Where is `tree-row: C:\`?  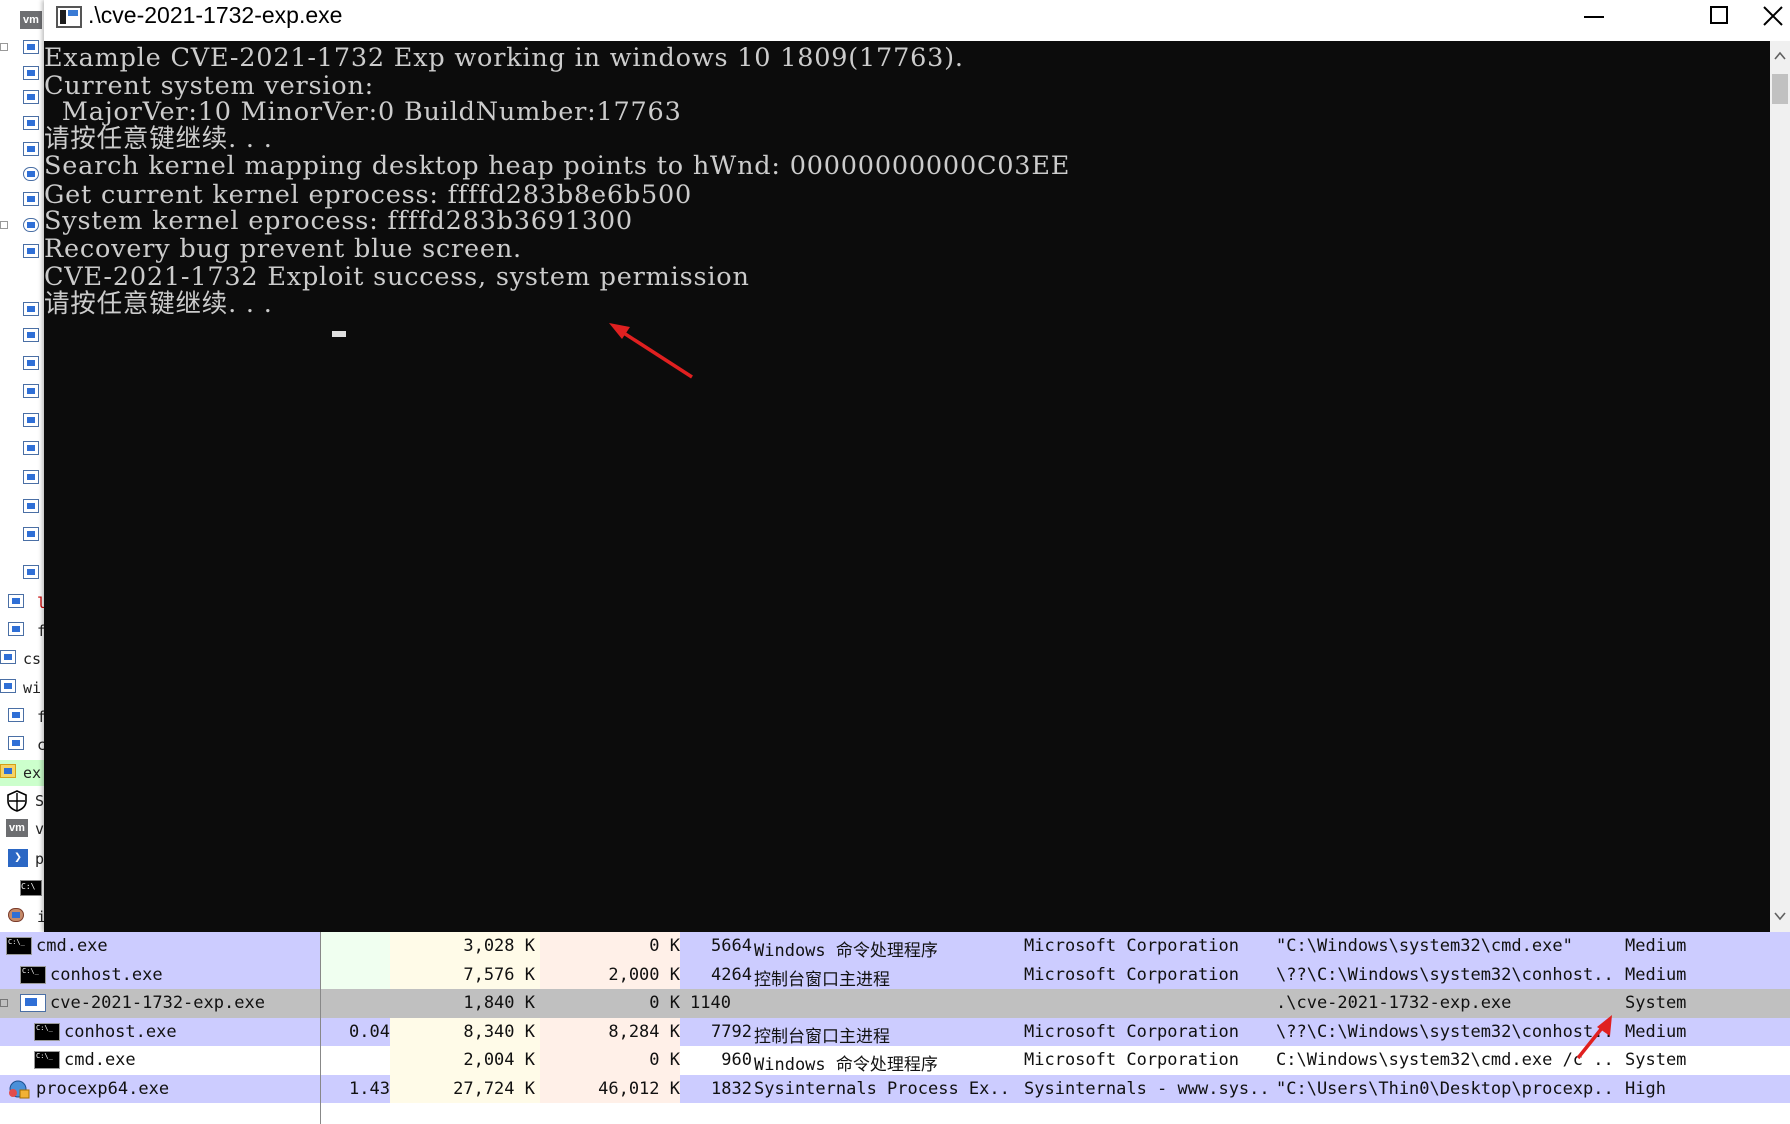 tree-row: C:\ is located at coordinates (22, 889).